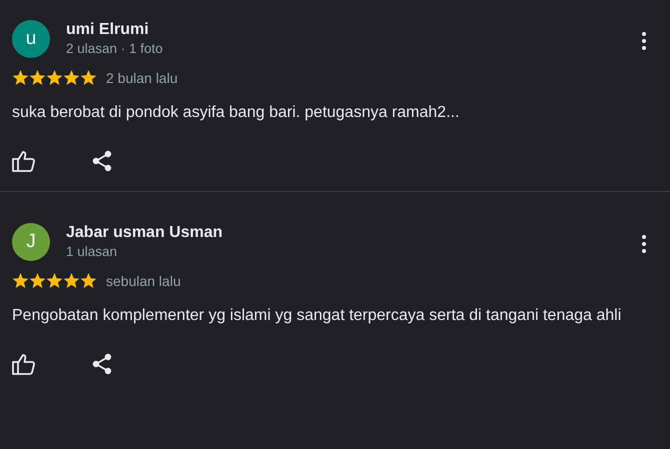 The height and width of the screenshot is (449, 670). What do you see at coordinates (31, 242) in the screenshot?
I see `avatar: J` at bounding box center [31, 242].